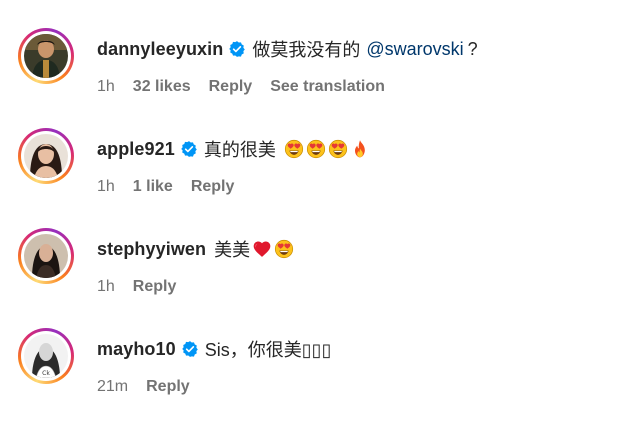  What do you see at coordinates (268, 350) in the screenshot?
I see `comment-text: Sis，你很美▯▯▯` at bounding box center [268, 350].